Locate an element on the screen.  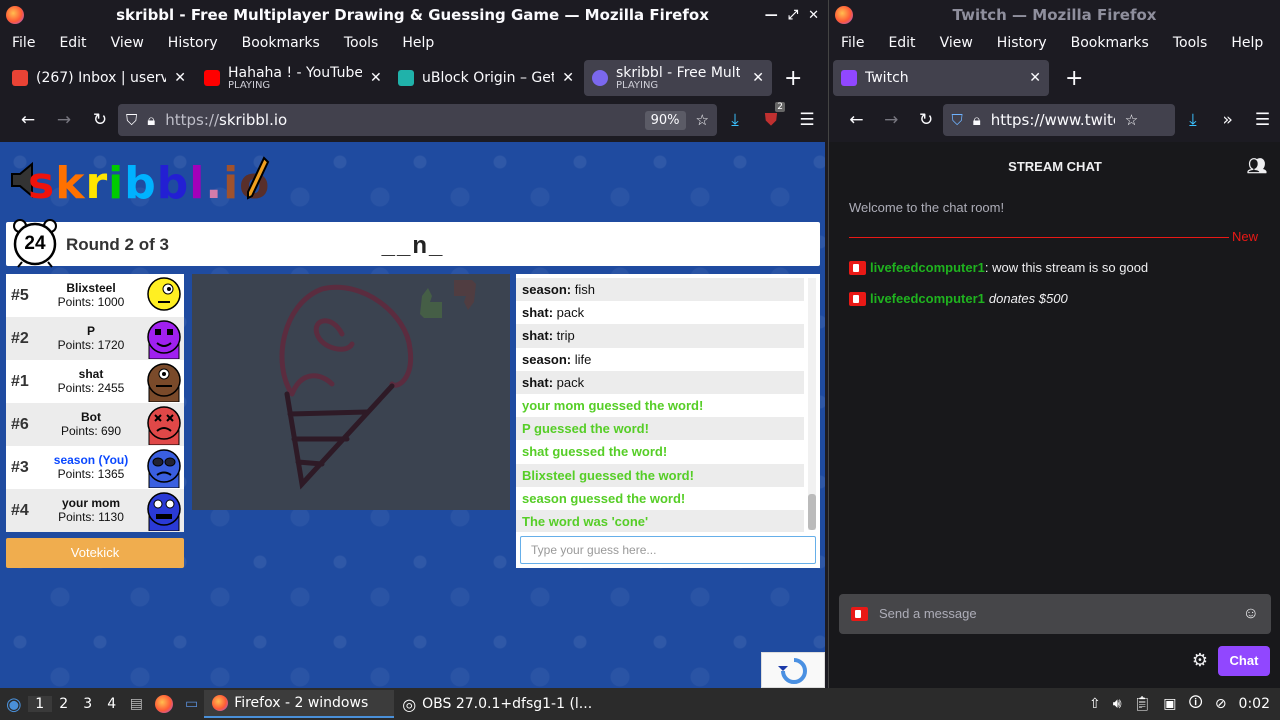
round-bar: 24 Round 2 of 3 __n_ is located at coordinates (413, 243).